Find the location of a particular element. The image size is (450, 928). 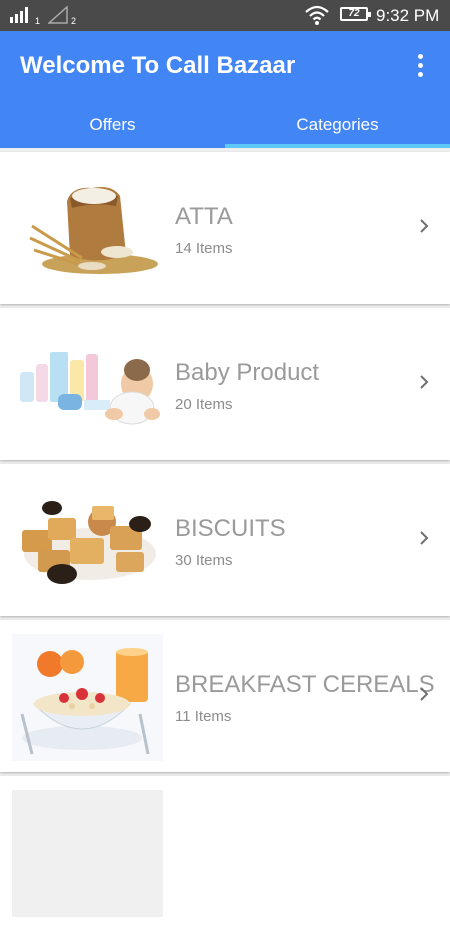

tab-bar: Offers Categories is located at coordinates (225, 128).